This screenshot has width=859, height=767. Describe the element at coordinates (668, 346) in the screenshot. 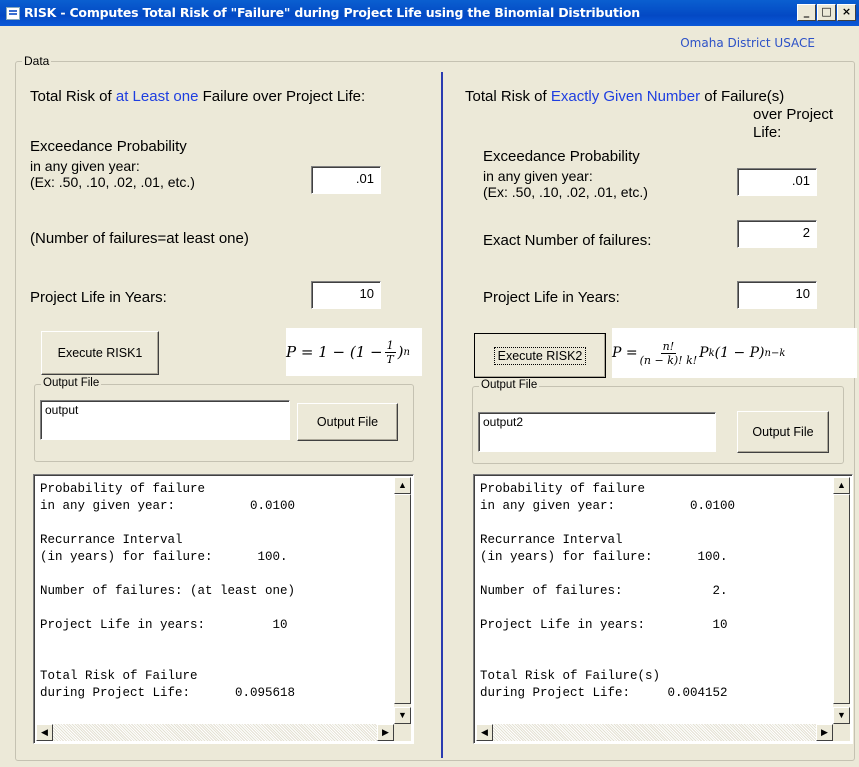

I see `formula2-num: n!` at that location.